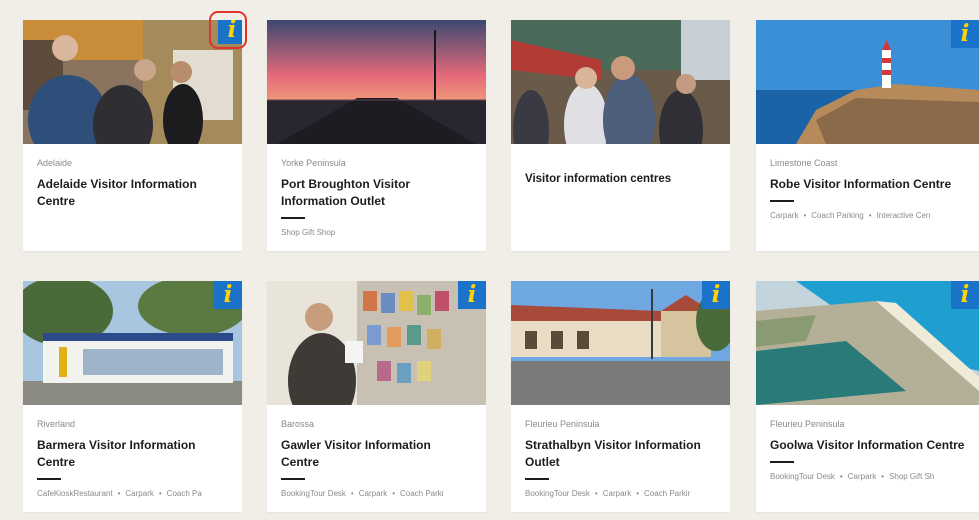 The height and width of the screenshot is (520, 979). What do you see at coordinates (132, 193) in the screenshot?
I see `card-title: Adelaide Visitor Information Centre` at bounding box center [132, 193].